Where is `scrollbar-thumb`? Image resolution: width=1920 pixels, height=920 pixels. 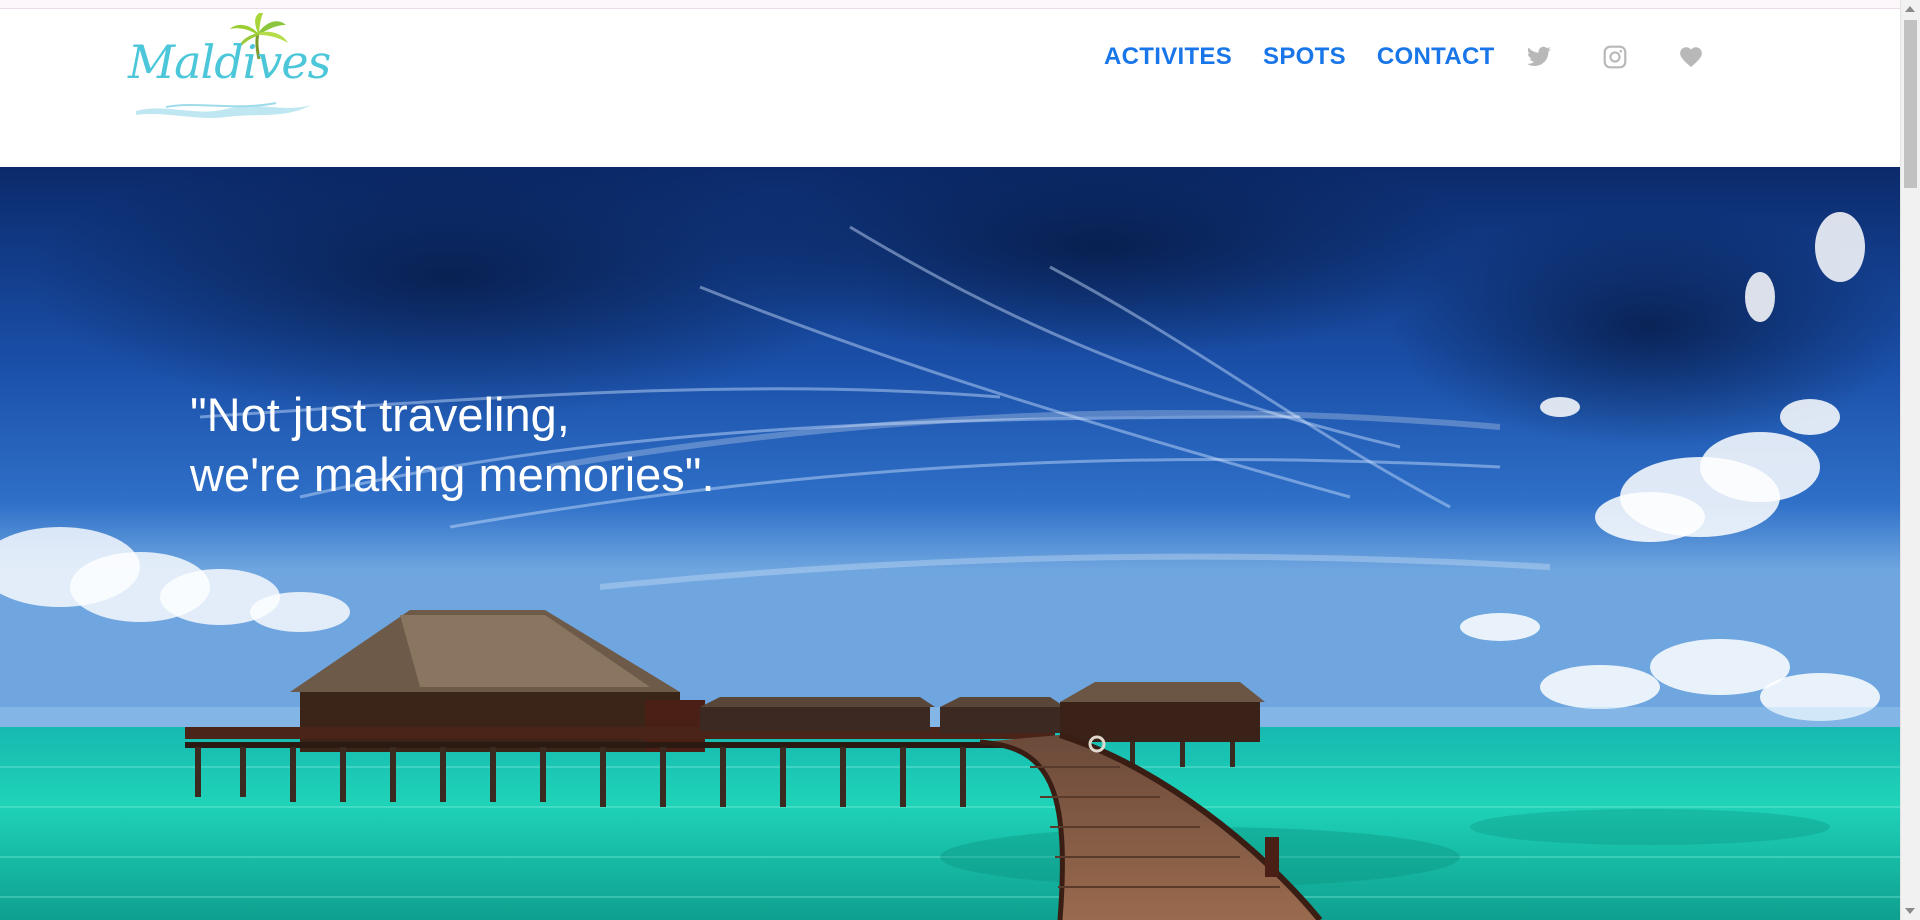 scrollbar-thumb is located at coordinates (1910, 104).